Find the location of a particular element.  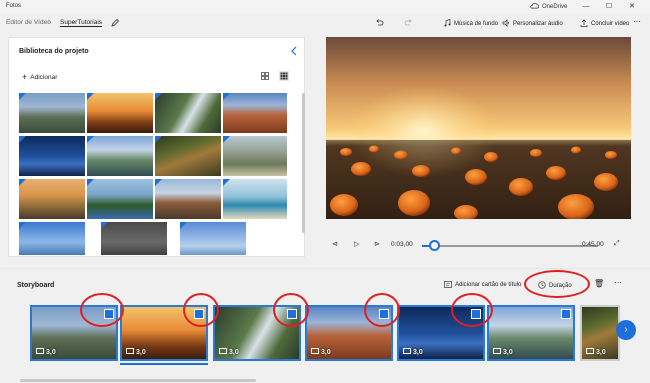

large-grid-view-icon is located at coordinates (265, 76).